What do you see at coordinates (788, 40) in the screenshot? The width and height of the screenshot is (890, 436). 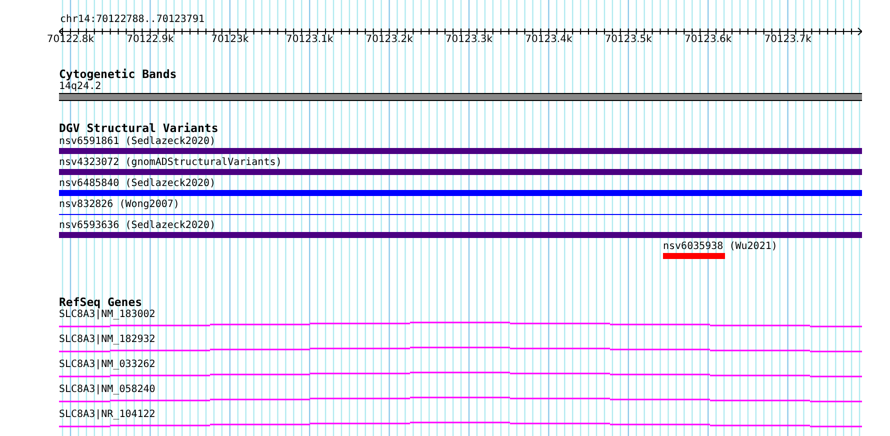 I see `tick-label: 70123.7k` at bounding box center [788, 40].